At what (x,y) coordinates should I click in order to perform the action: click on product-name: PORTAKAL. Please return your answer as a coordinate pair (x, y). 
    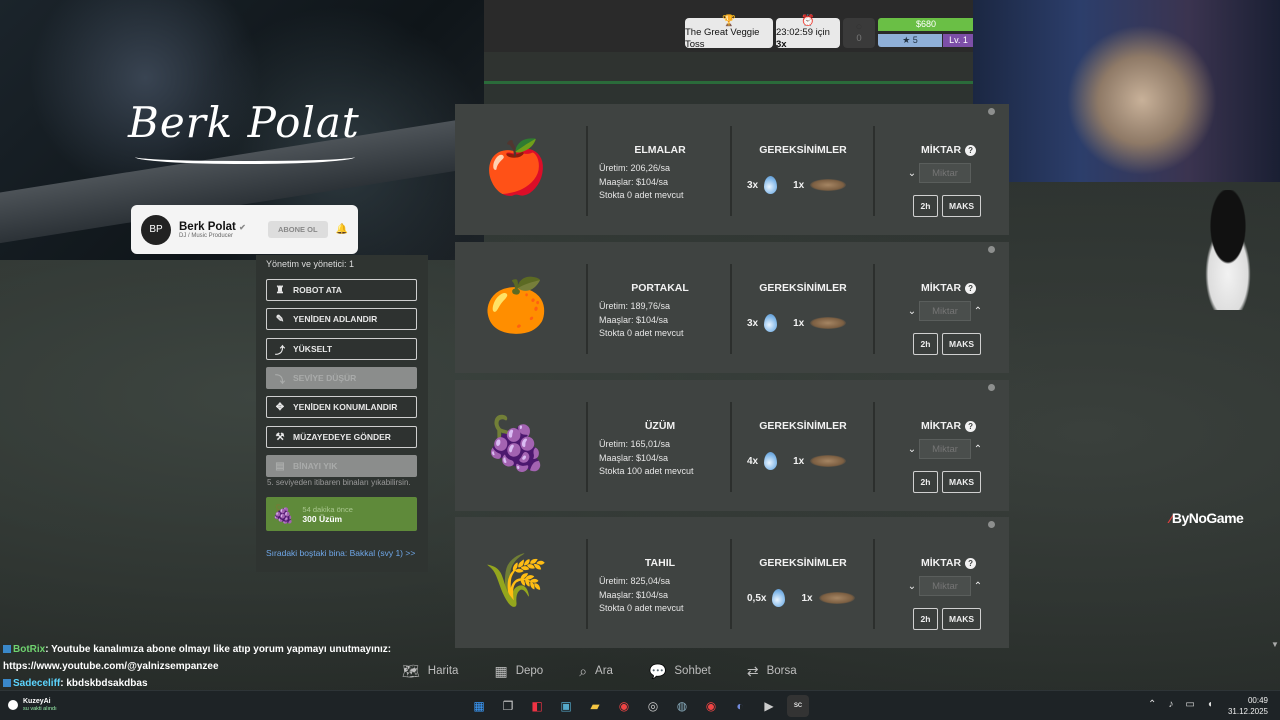
    Looking at the image, I should click on (660, 288).